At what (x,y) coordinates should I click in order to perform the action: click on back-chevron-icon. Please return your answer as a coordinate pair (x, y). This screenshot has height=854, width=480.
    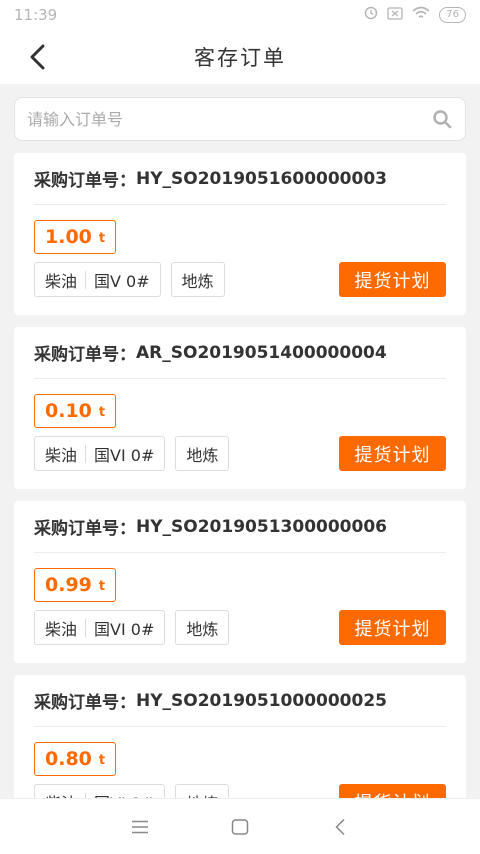
    Looking at the image, I should click on (37, 57).